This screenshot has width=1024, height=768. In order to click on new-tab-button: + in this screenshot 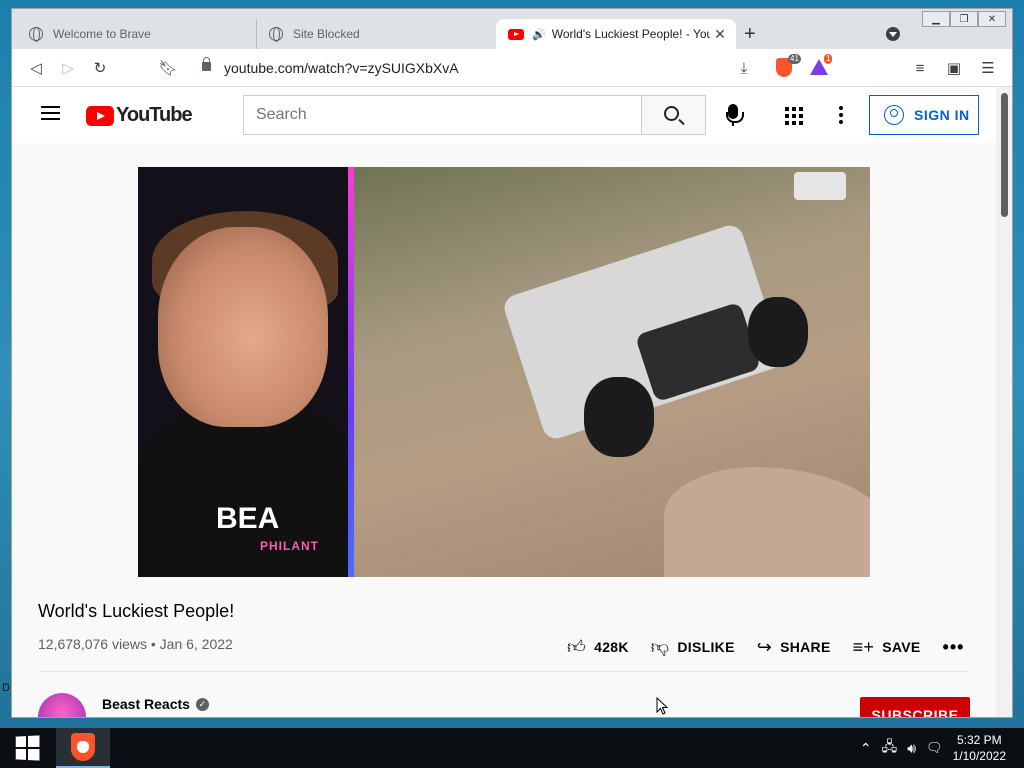, I will do `click(750, 34)`.